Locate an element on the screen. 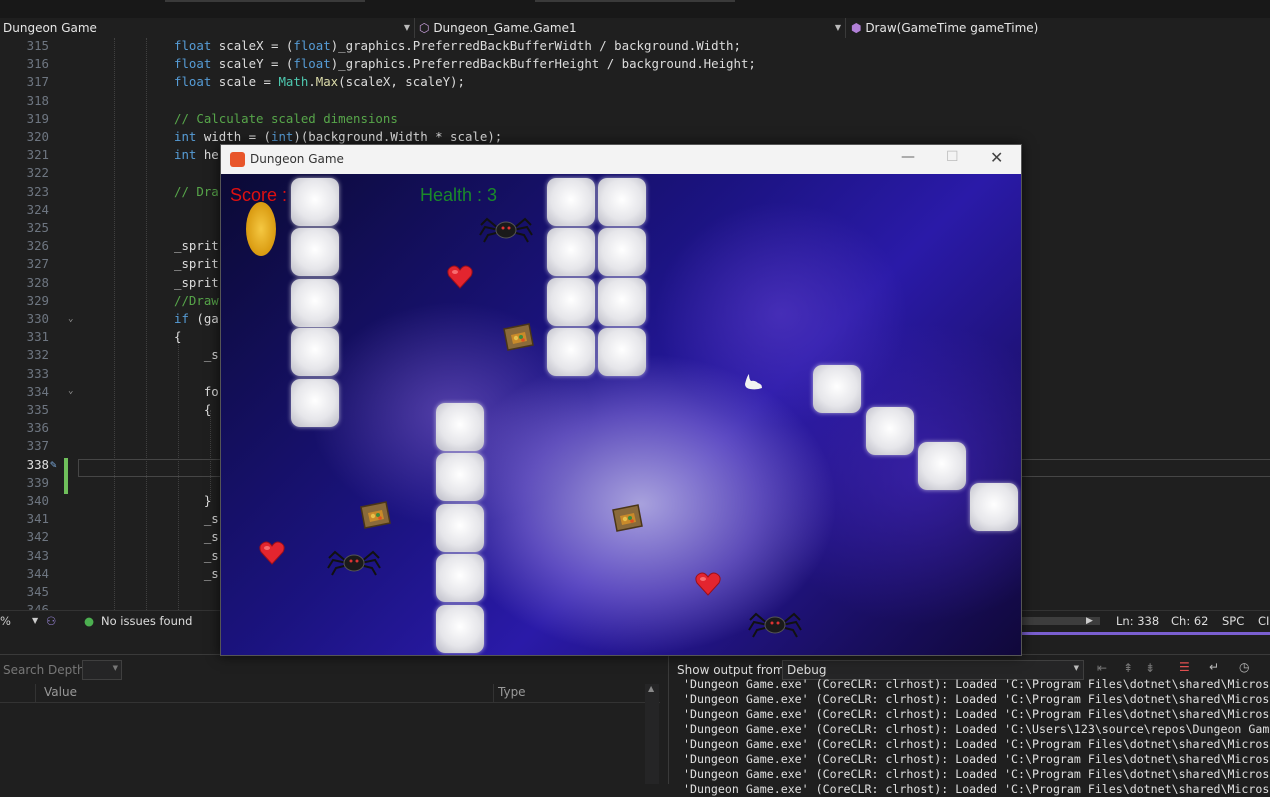  search-depth-select: ▼ is located at coordinates (102, 670).